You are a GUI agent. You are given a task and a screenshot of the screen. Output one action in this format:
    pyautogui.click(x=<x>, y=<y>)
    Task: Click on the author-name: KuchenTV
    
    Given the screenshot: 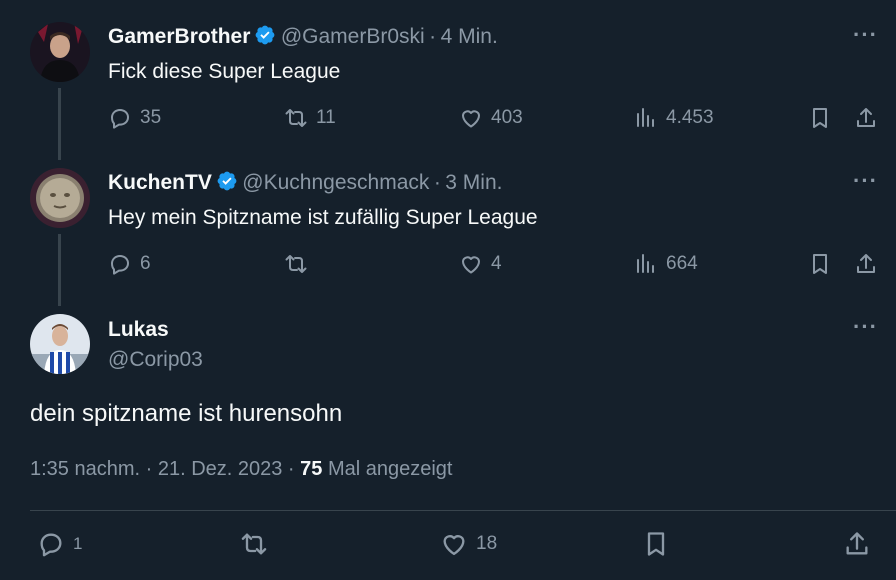 What is the action you would take?
    pyautogui.click(x=160, y=182)
    